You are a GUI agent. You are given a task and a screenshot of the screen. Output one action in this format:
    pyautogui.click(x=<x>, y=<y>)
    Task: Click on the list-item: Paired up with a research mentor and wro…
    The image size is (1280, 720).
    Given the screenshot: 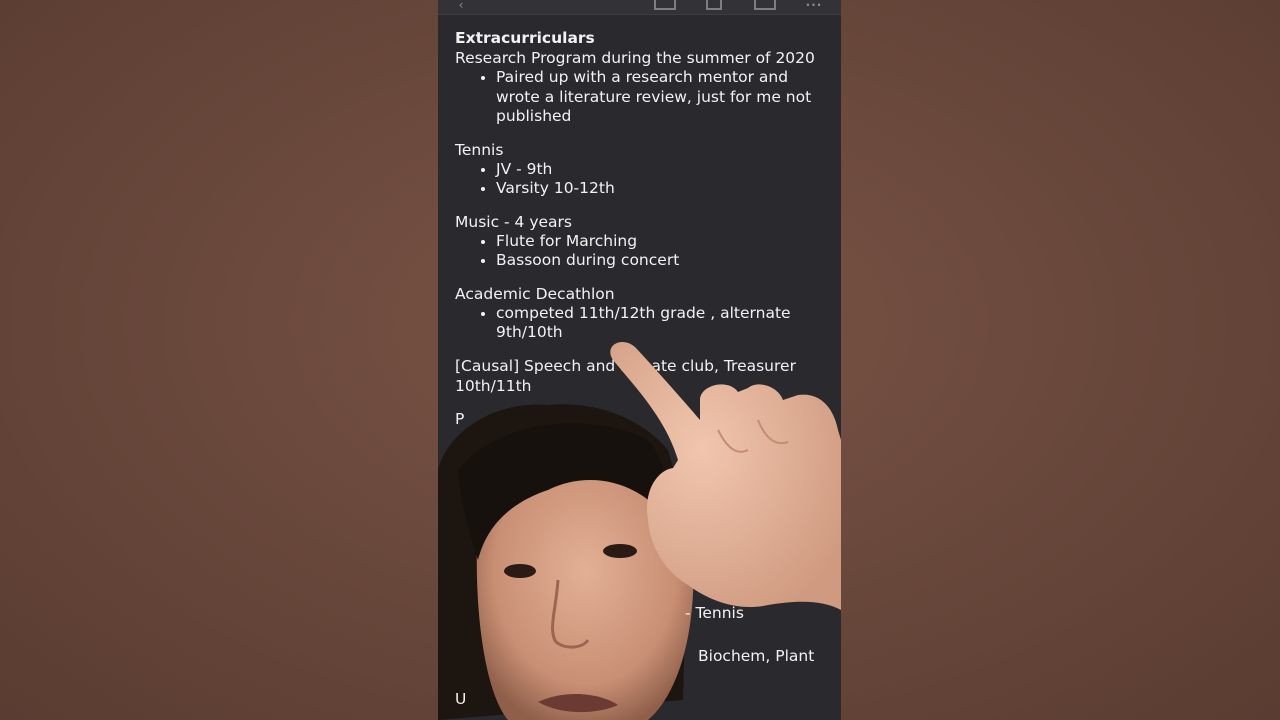 What is the action you would take?
    pyautogui.click(x=663, y=97)
    